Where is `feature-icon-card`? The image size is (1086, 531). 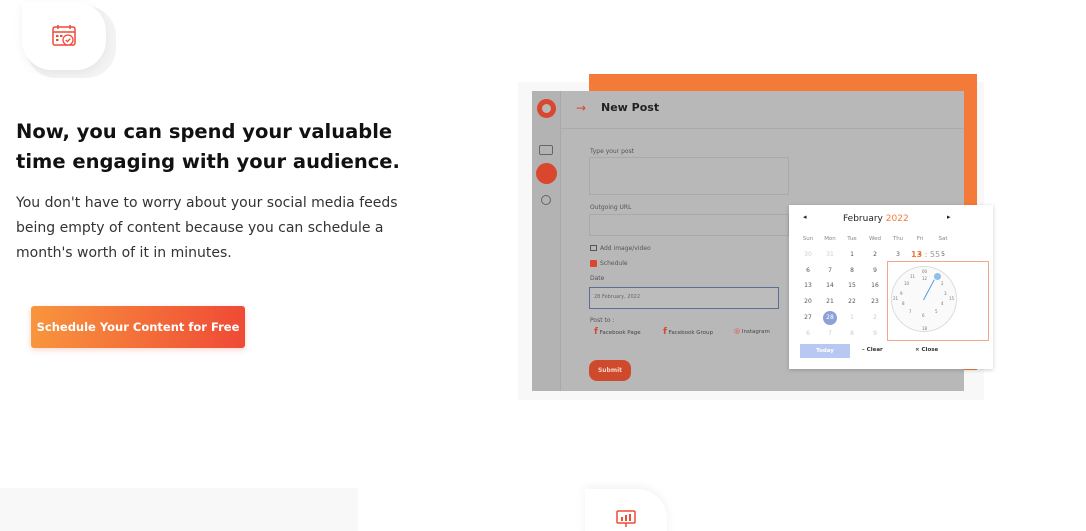 feature-icon-card is located at coordinates (64, 36).